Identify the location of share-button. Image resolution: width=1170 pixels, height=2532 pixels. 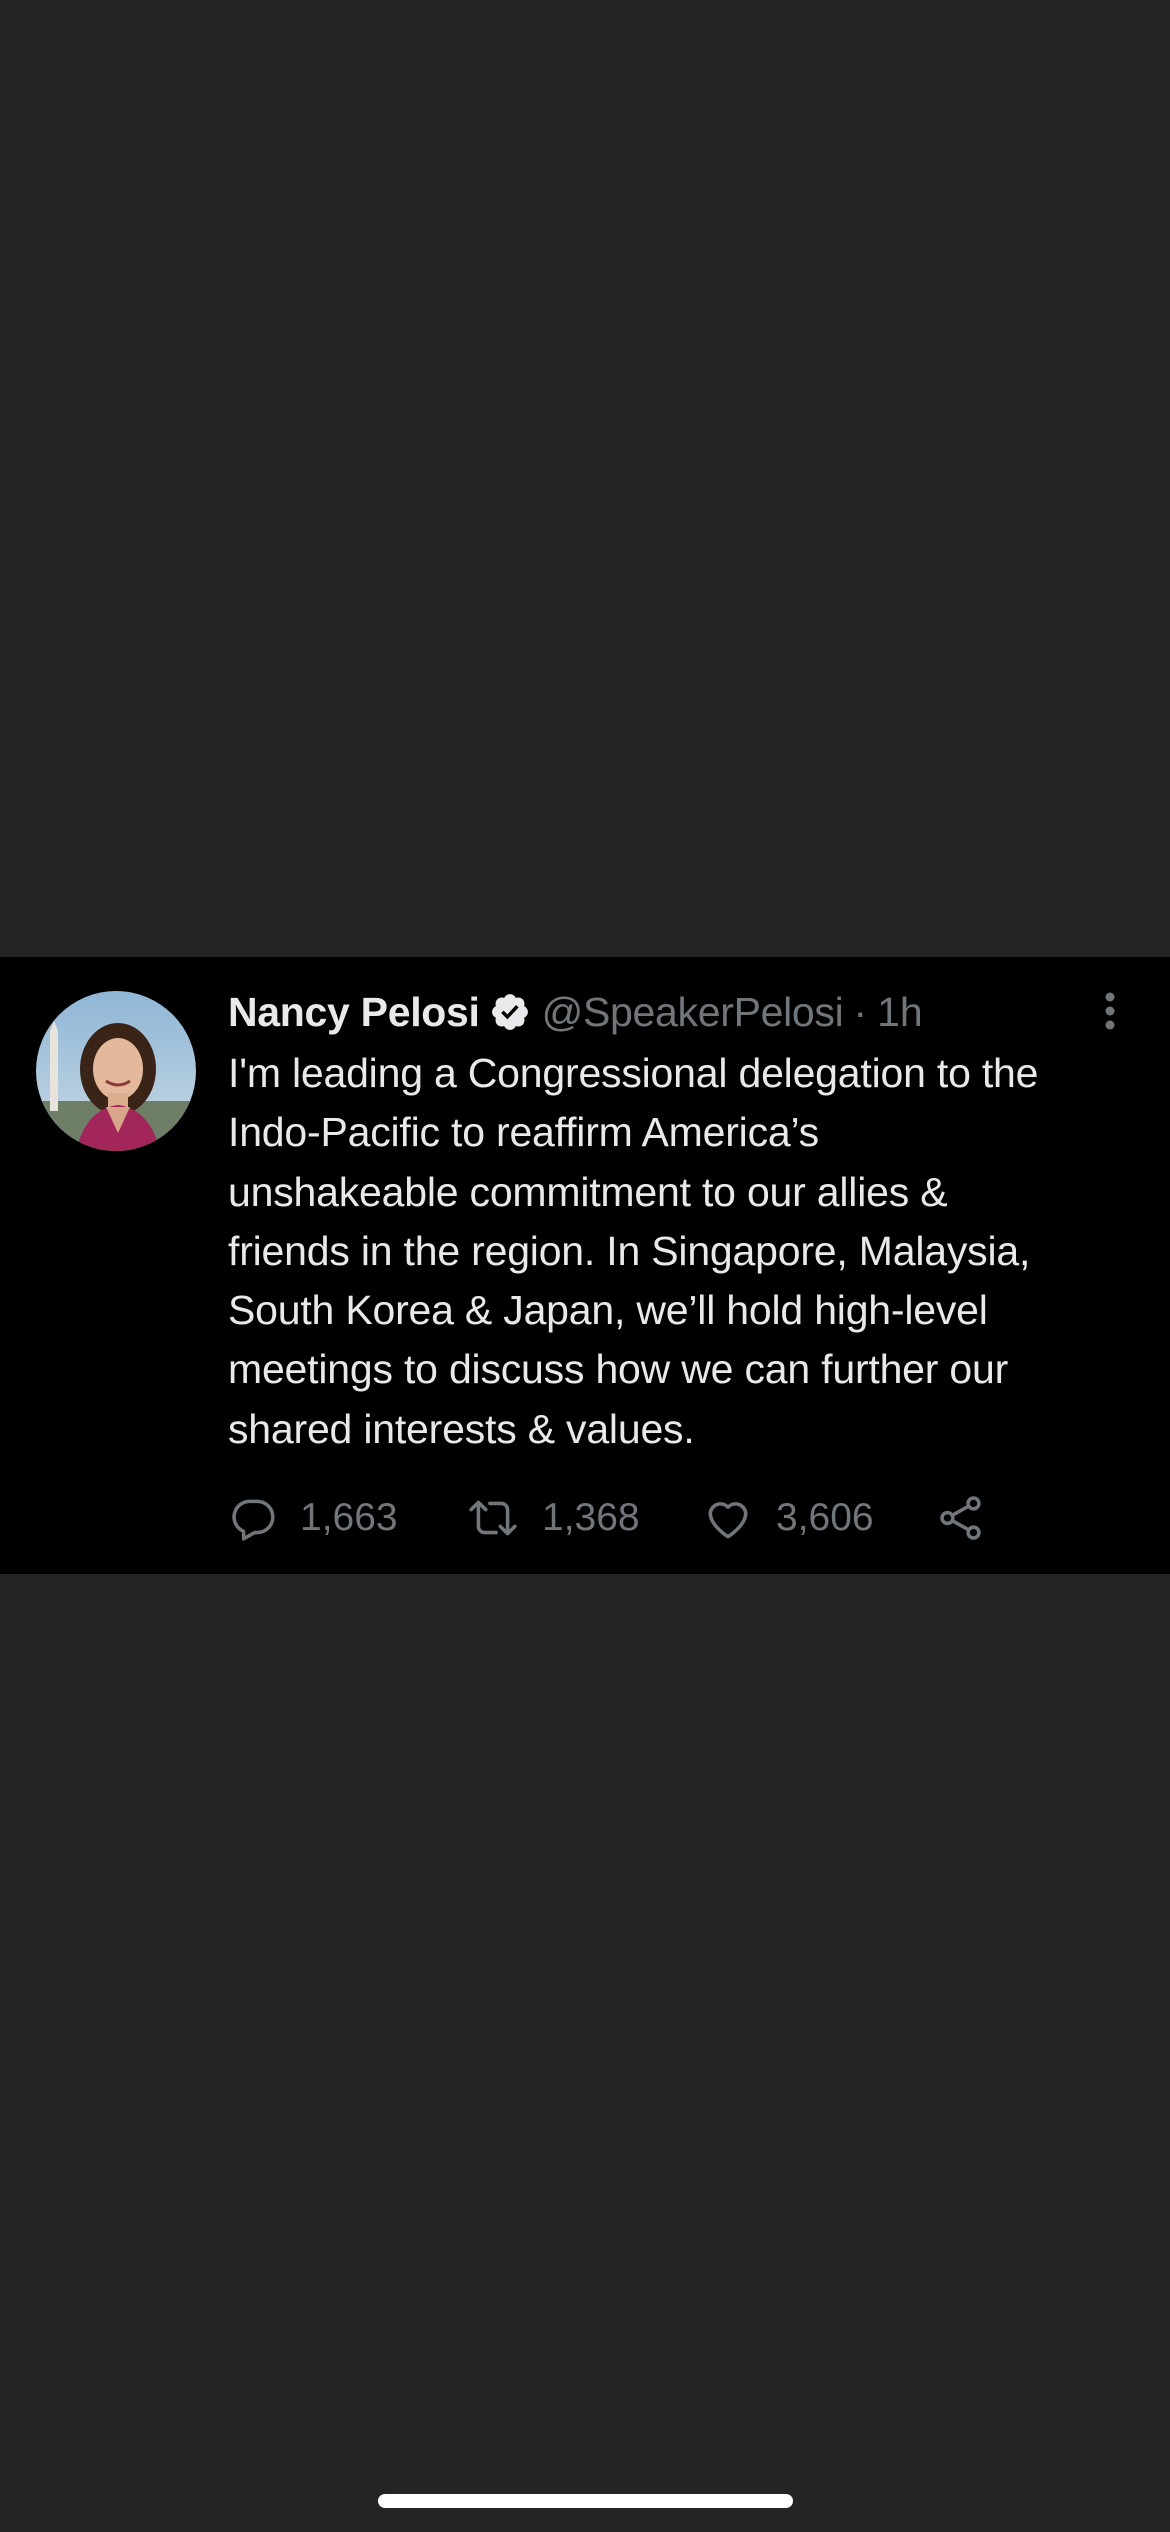
(961, 1518).